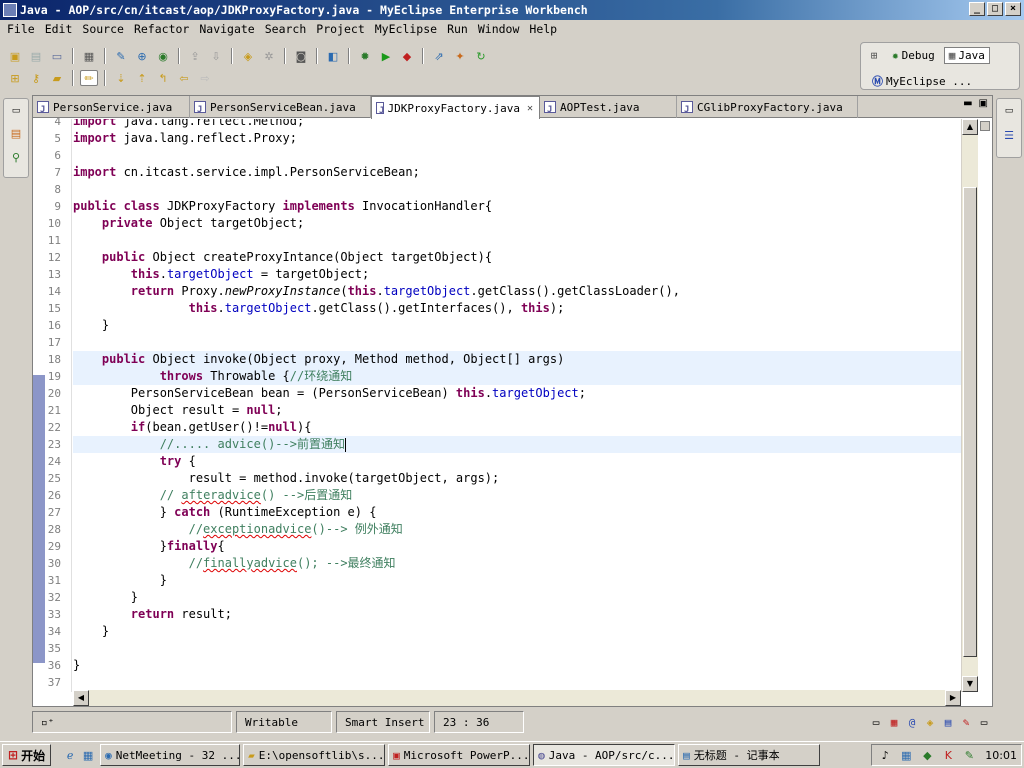 Image resolution: width=1024 pixels, height=768 pixels. I want to click on open-folder-icon: ⊞, so click(15, 78).